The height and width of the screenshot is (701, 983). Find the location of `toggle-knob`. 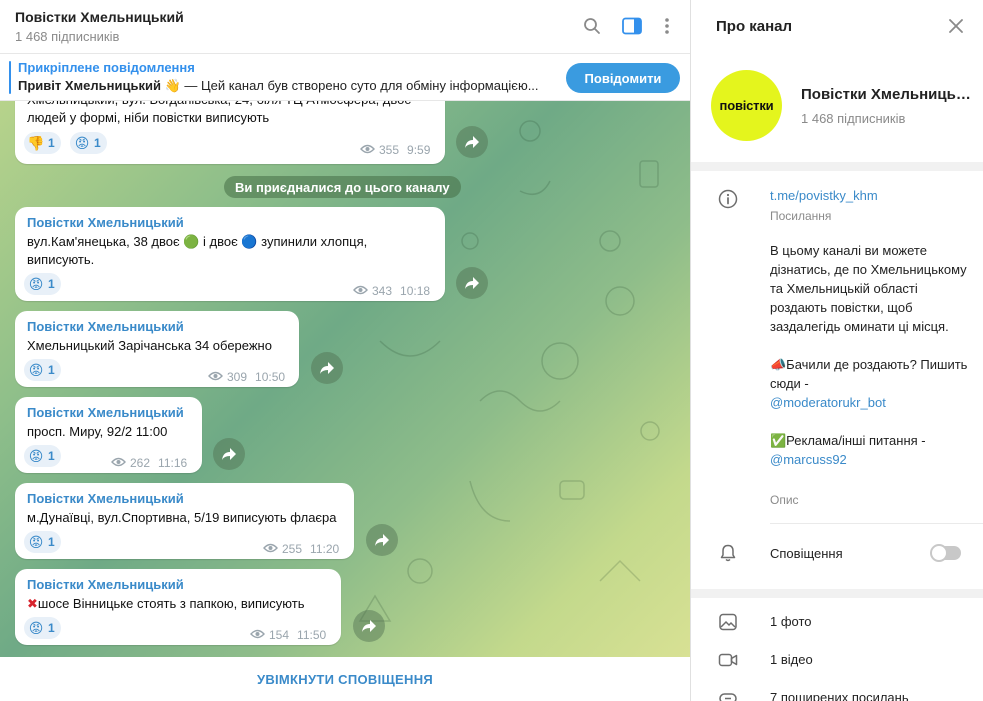

toggle-knob is located at coordinates (939, 553).